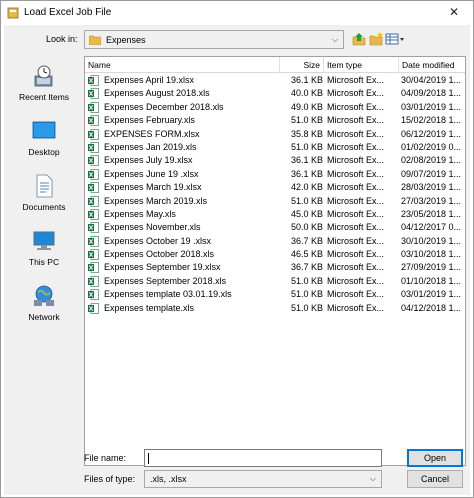  What do you see at coordinates (68, 12) in the screenshot?
I see `window-title: Load Excel Job File` at bounding box center [68, 12].